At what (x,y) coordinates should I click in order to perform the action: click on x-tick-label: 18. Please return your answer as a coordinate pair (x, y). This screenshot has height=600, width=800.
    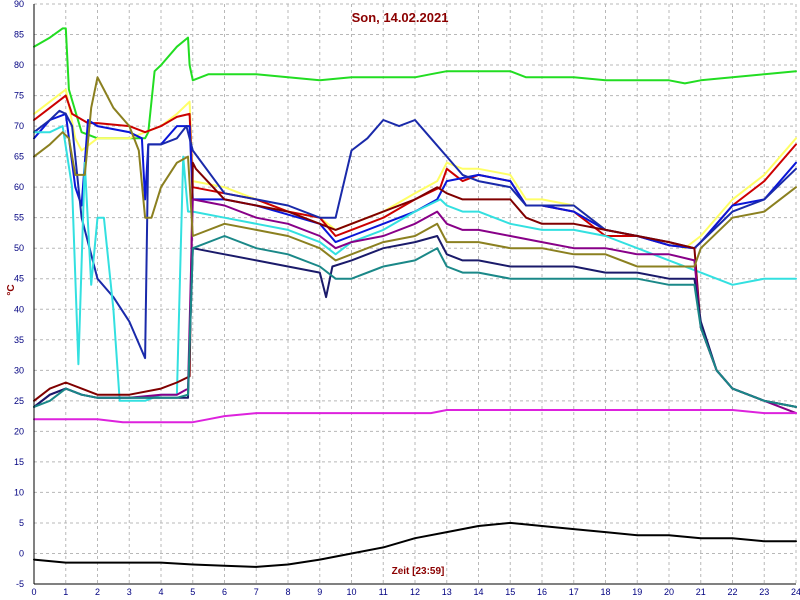
    Looking at the image, I should click on (605, 592).